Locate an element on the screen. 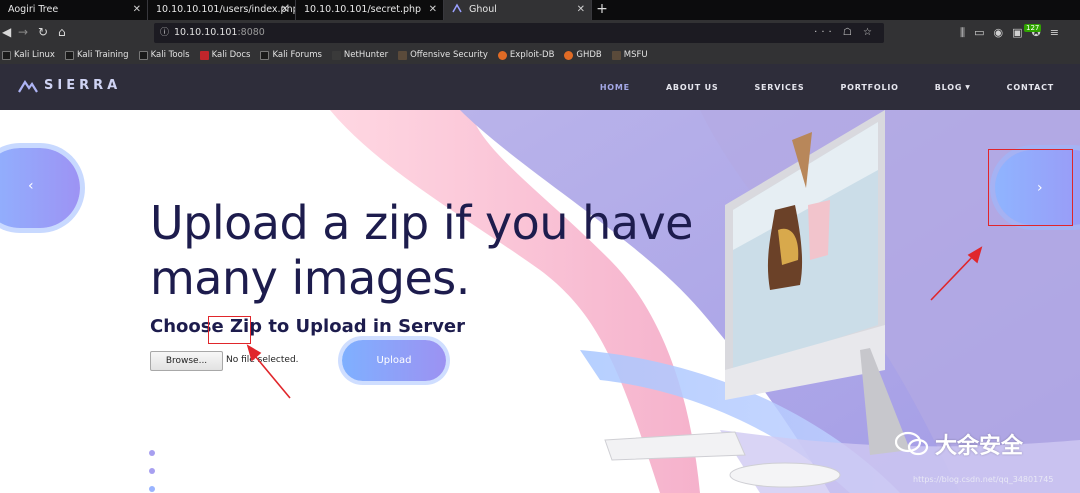 This screenshot has height=493, width=1080. menu-blog-label: BLOG is located at coordinates (948, 87).